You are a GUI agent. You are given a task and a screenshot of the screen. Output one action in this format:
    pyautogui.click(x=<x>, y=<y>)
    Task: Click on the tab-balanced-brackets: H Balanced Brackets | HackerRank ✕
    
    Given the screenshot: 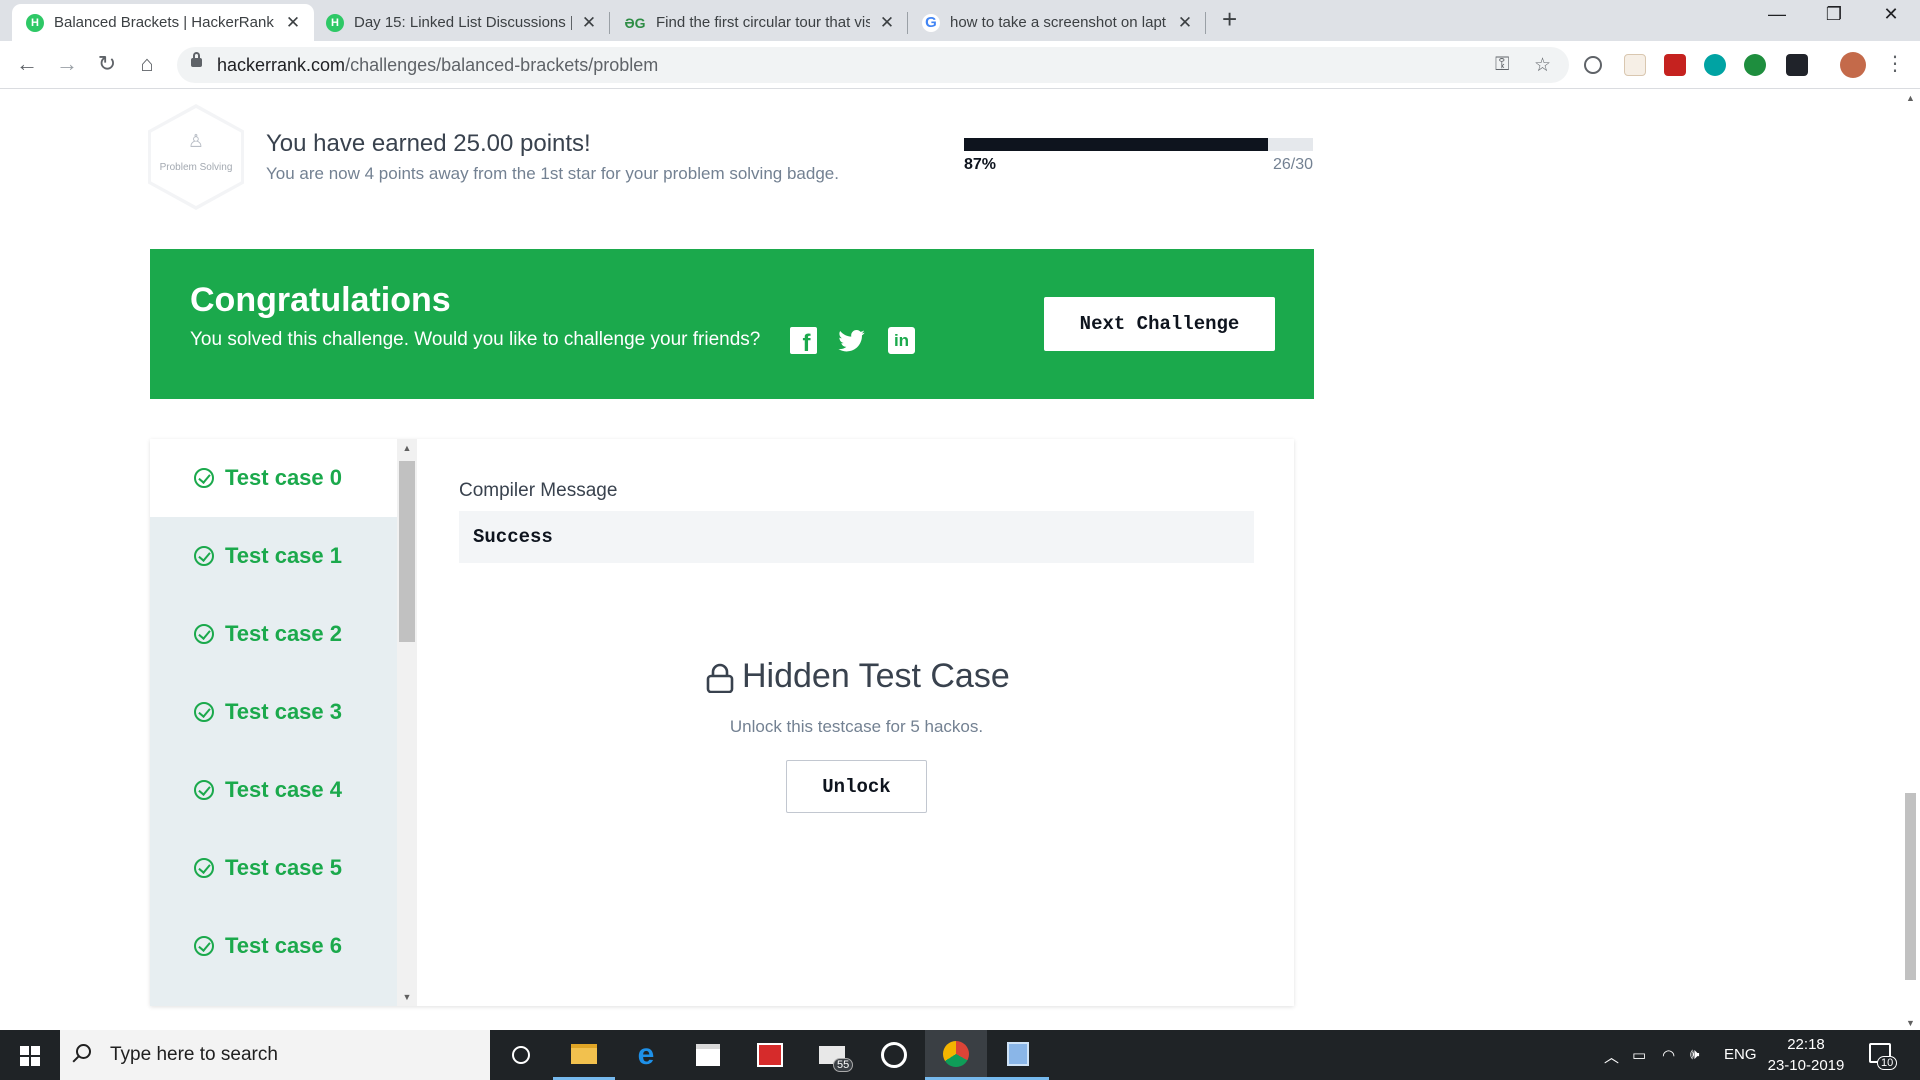 What is the action you would take?
    pyautogui.click(x=163, y=22)
    